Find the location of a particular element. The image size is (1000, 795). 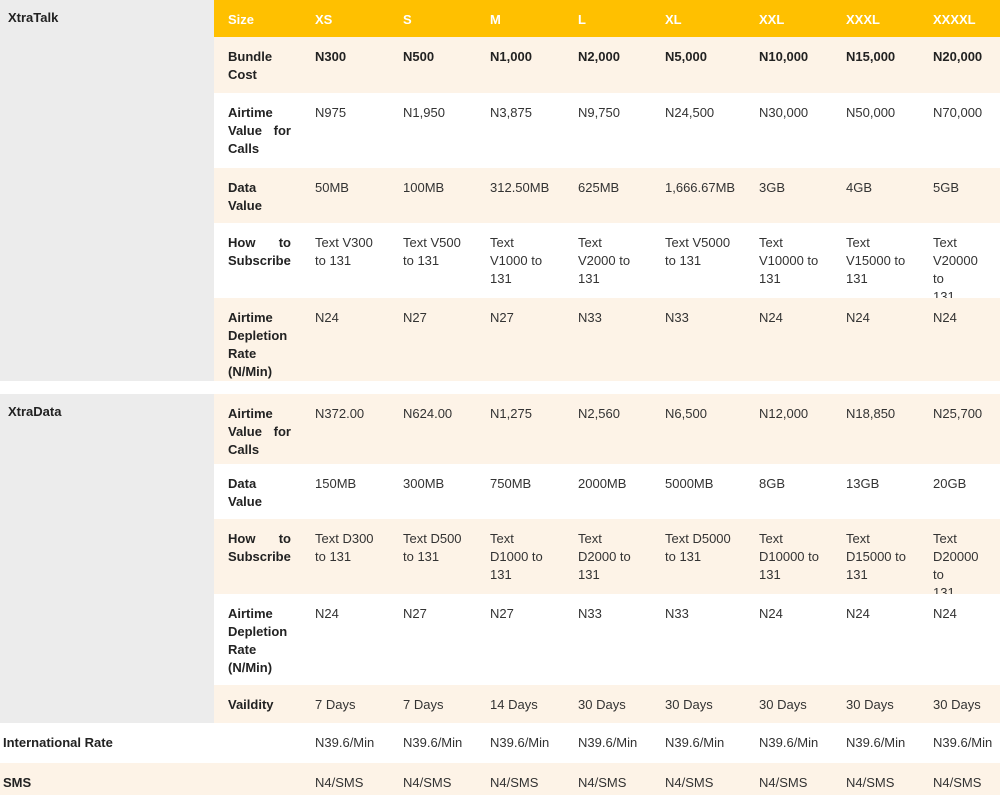

table-cell: 312.50MB is located at coordinates (520, 195).